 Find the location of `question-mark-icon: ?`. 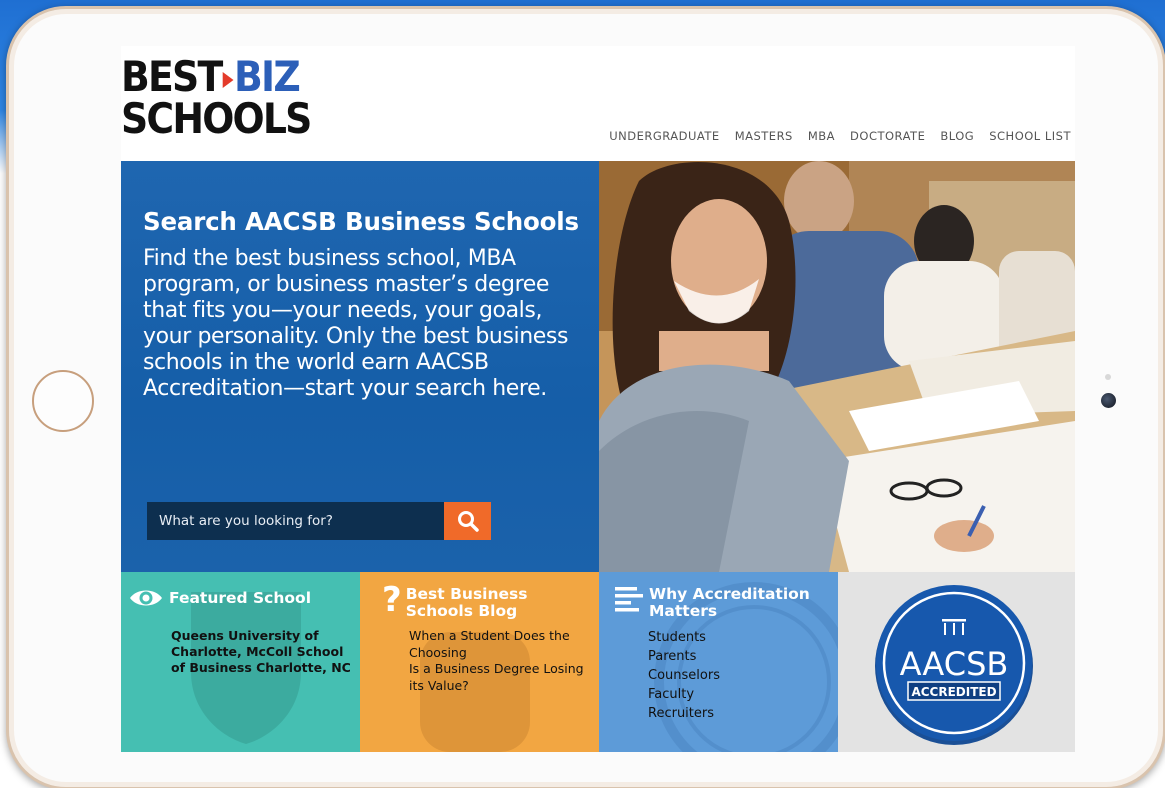

question-mark-icon: ? is located at coordinates (392, 600).